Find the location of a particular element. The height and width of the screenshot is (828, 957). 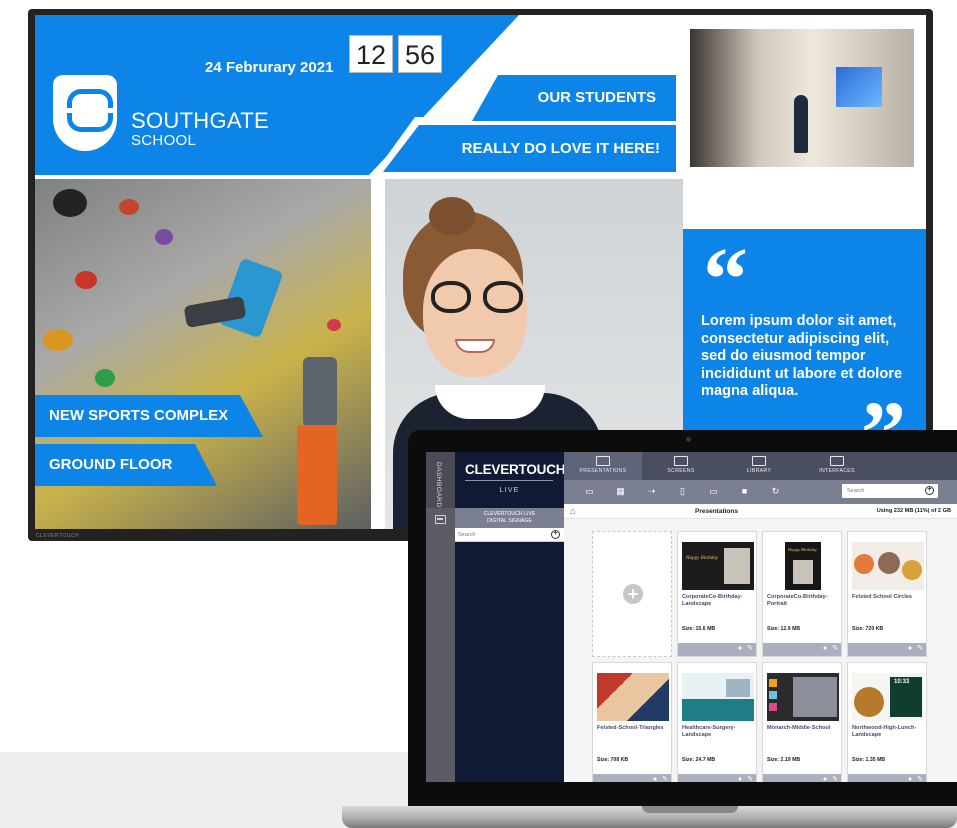

glasses-right is located at coordinates (503, 297).